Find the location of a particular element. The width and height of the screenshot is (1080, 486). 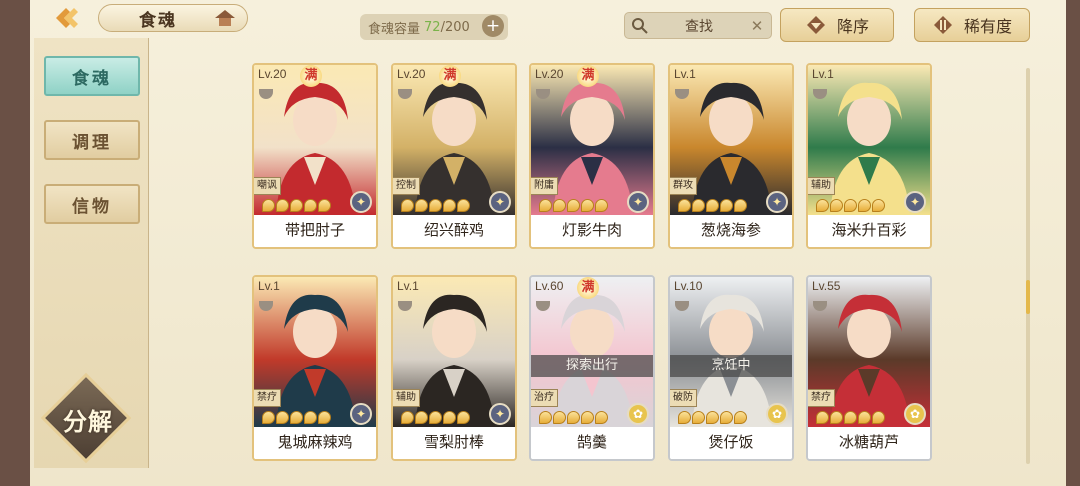

scrollbar-thumb is located at coordinates (1028, 297).